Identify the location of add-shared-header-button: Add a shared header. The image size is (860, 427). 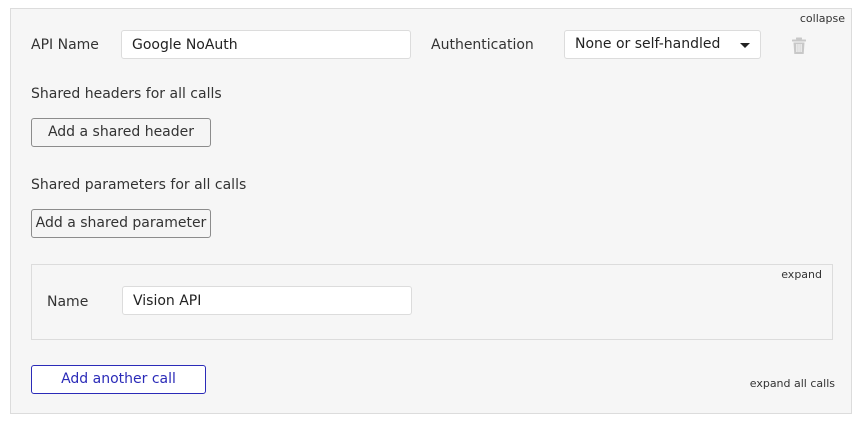
(121, 132).